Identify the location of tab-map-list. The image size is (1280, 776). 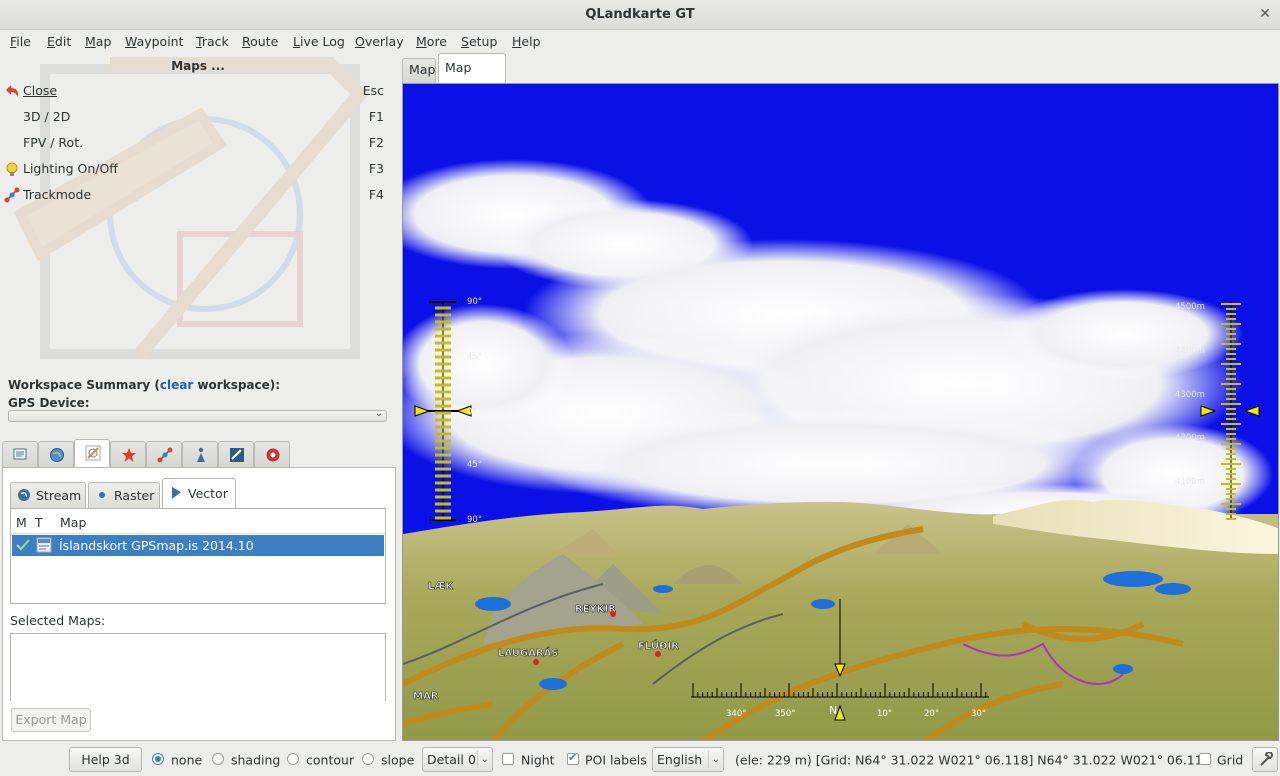
(92, 453).